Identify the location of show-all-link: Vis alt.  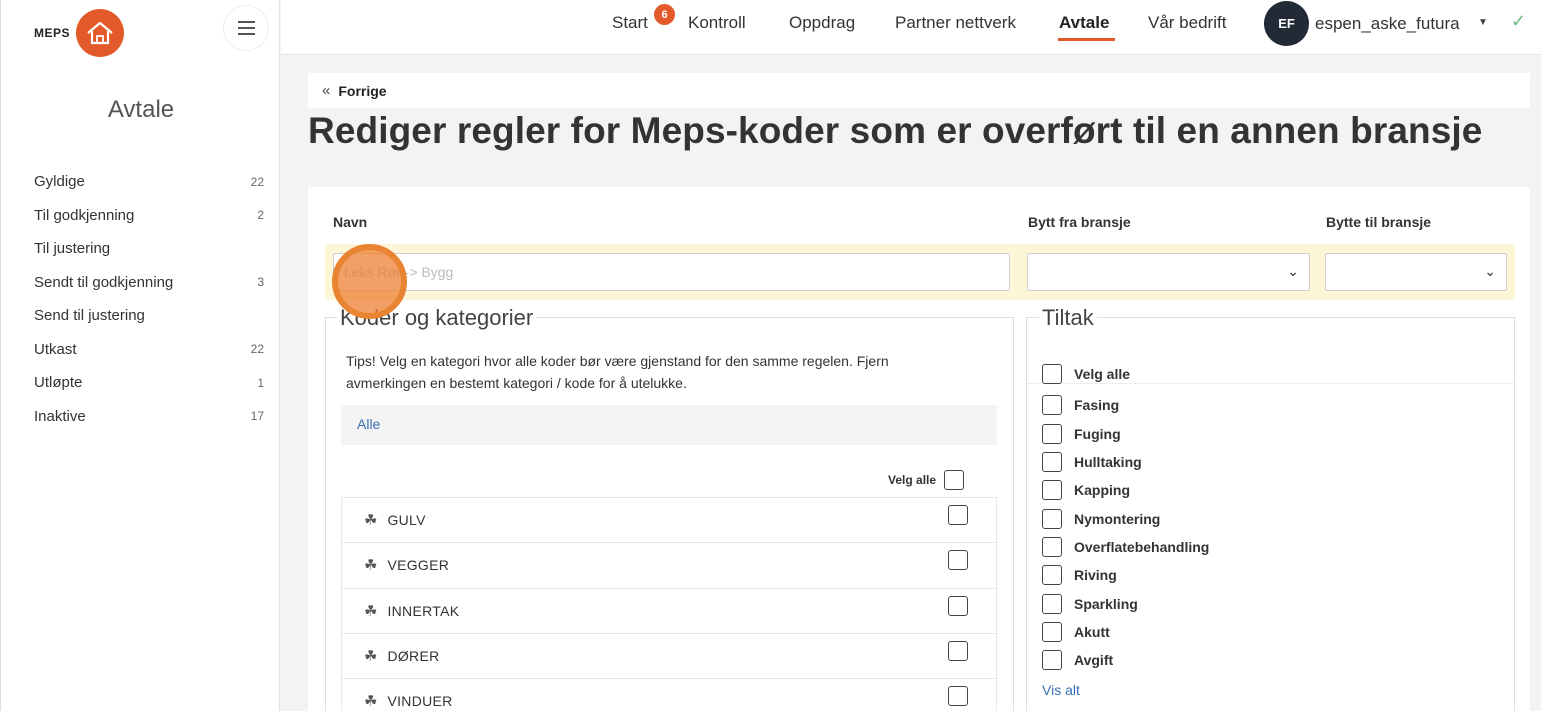
(1061, 690).